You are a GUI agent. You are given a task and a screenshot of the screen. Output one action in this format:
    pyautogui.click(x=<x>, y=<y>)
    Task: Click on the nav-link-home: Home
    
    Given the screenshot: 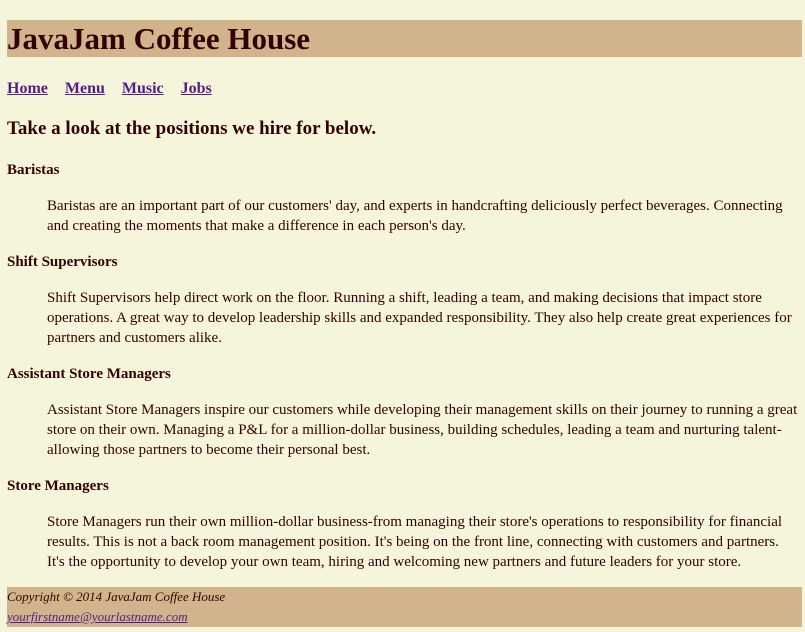 What is the action you would take?
    pyautogui.click(x=27, y=88)
    